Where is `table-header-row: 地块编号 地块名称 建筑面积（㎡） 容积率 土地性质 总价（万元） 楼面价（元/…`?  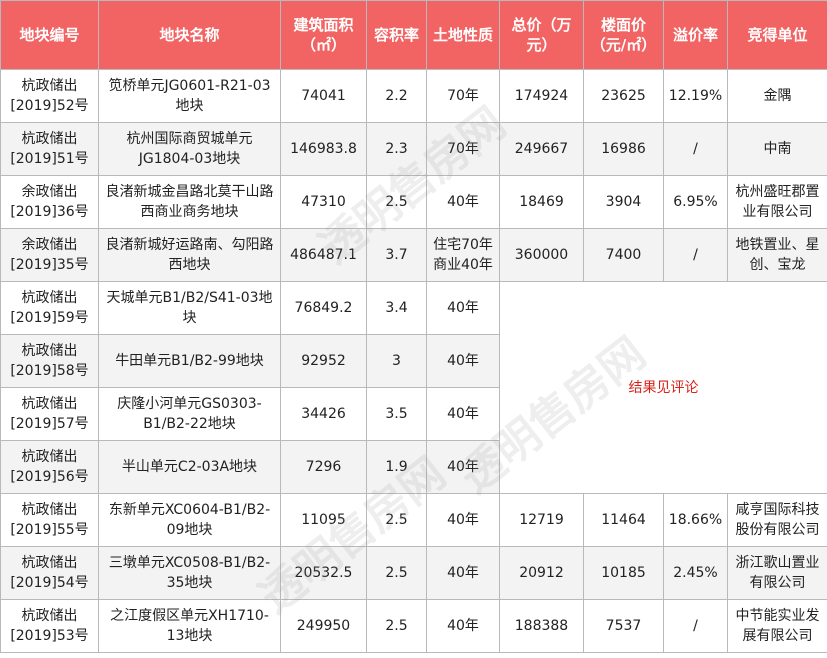
table-header-row: 地块编号 地块名称 建筑面积（㎡） 容积率 土地性质 总价（万元） 楼面价（元/… is located at coordinates (413, 35).